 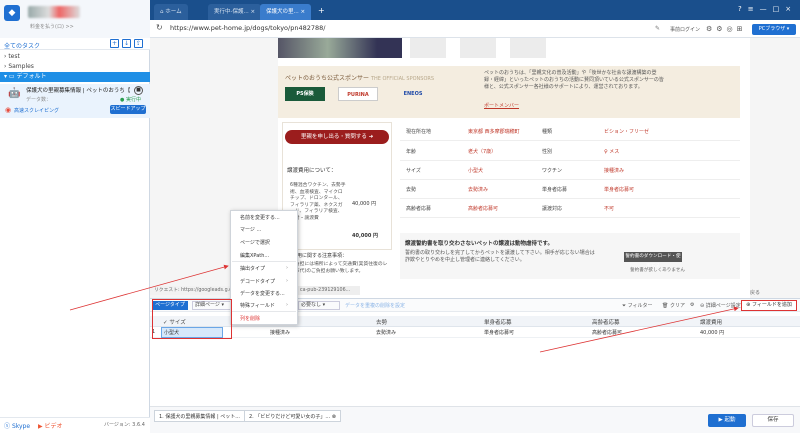 I want to click on filter-label: フィルター, so click(x=640, y=306).